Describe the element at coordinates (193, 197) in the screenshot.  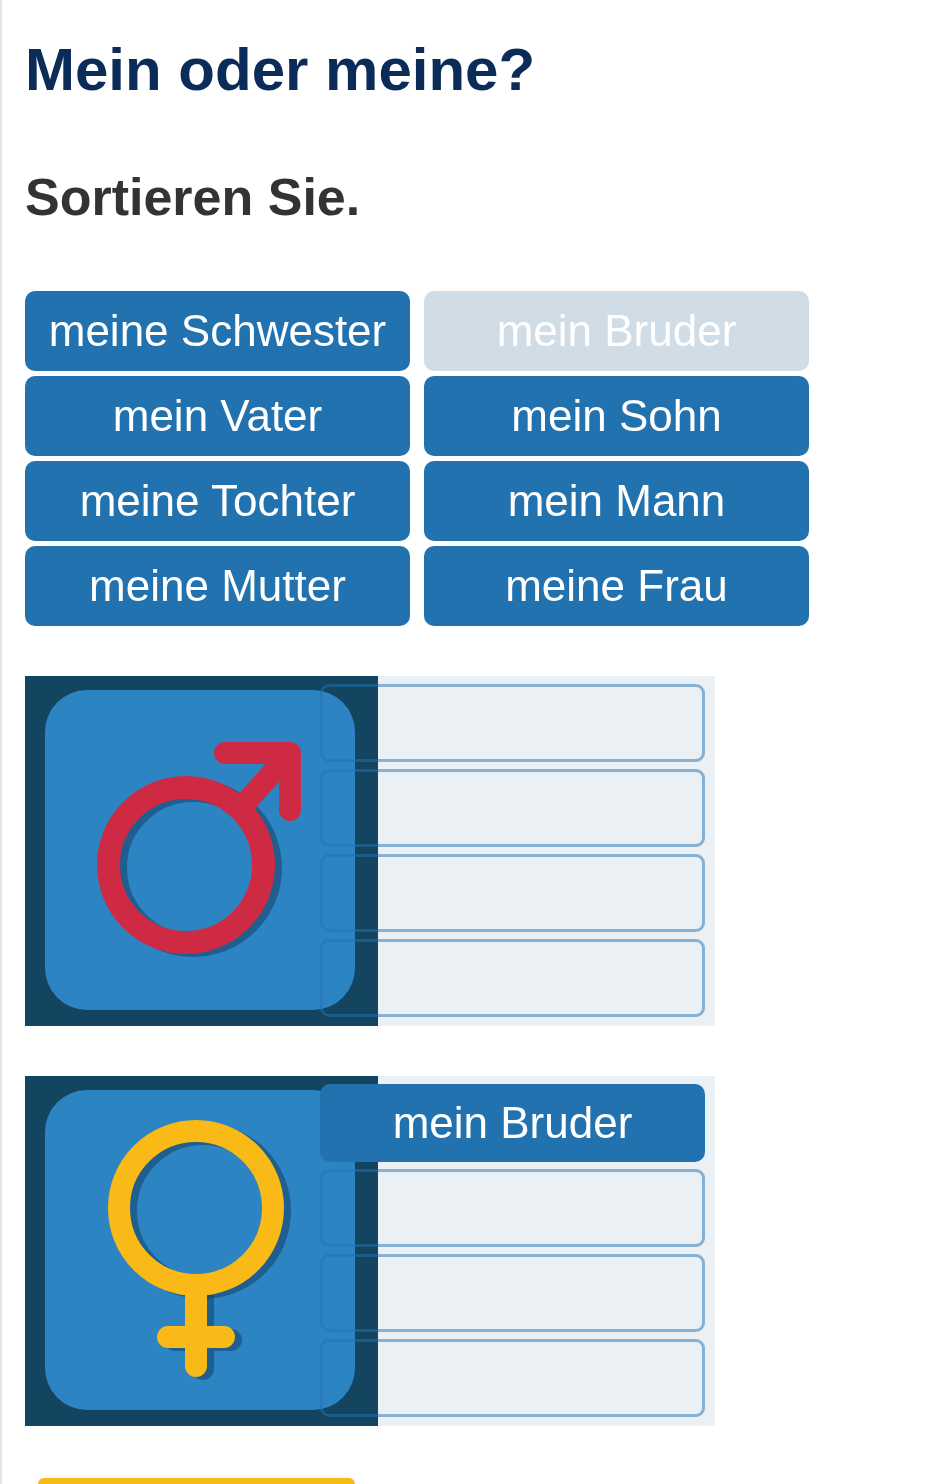
I see `instruction-text: Sortieren Sie.` at that location.